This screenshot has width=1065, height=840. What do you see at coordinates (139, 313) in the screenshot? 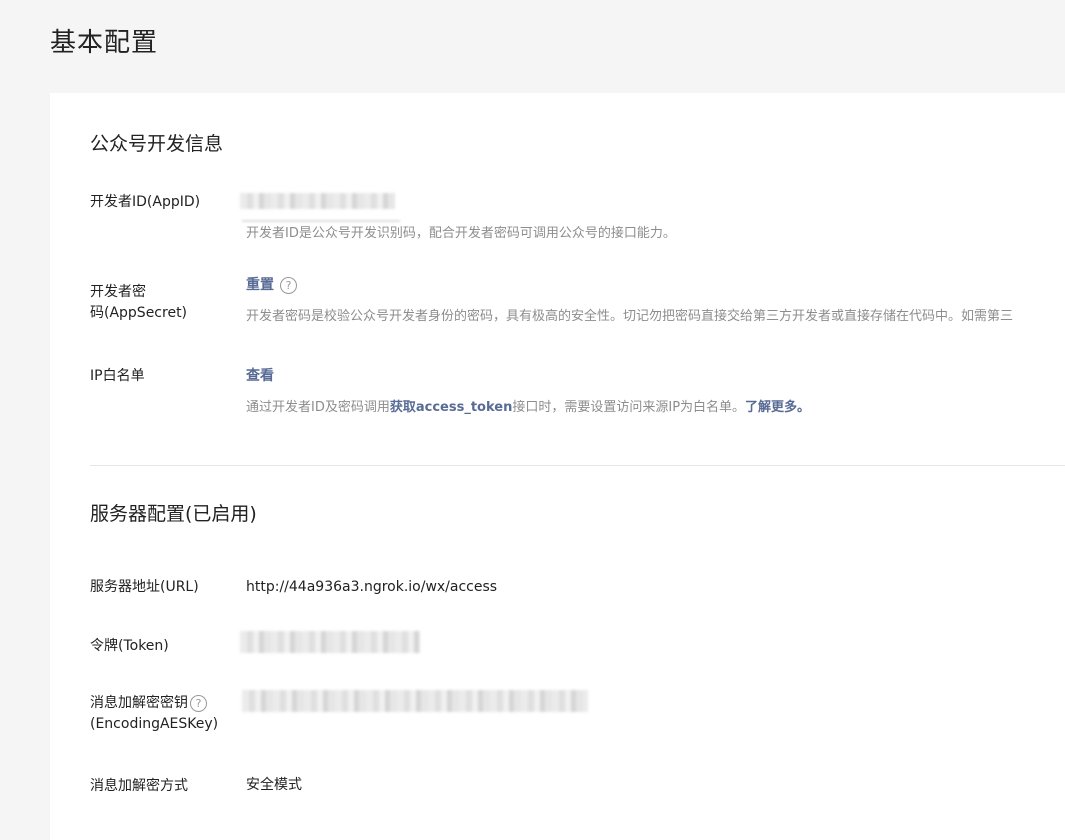
I see `appsecret-label-line2: 码(AppSecret)` at bounding box center [139, 313].